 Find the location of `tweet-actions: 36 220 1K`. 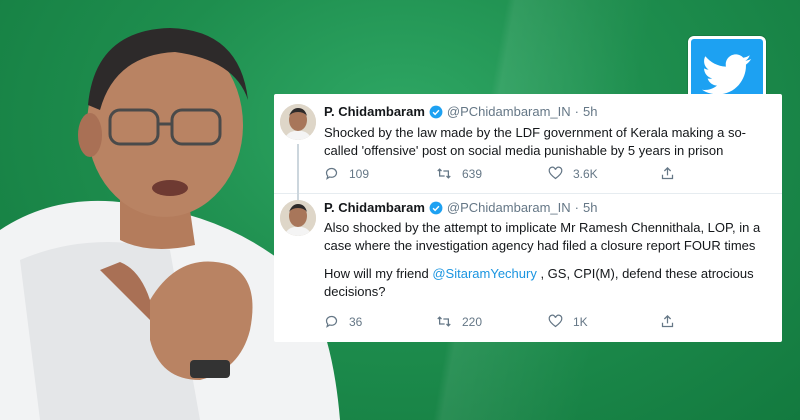

tweet-actions: 36 220 1K is located at coordinates (534, 321).